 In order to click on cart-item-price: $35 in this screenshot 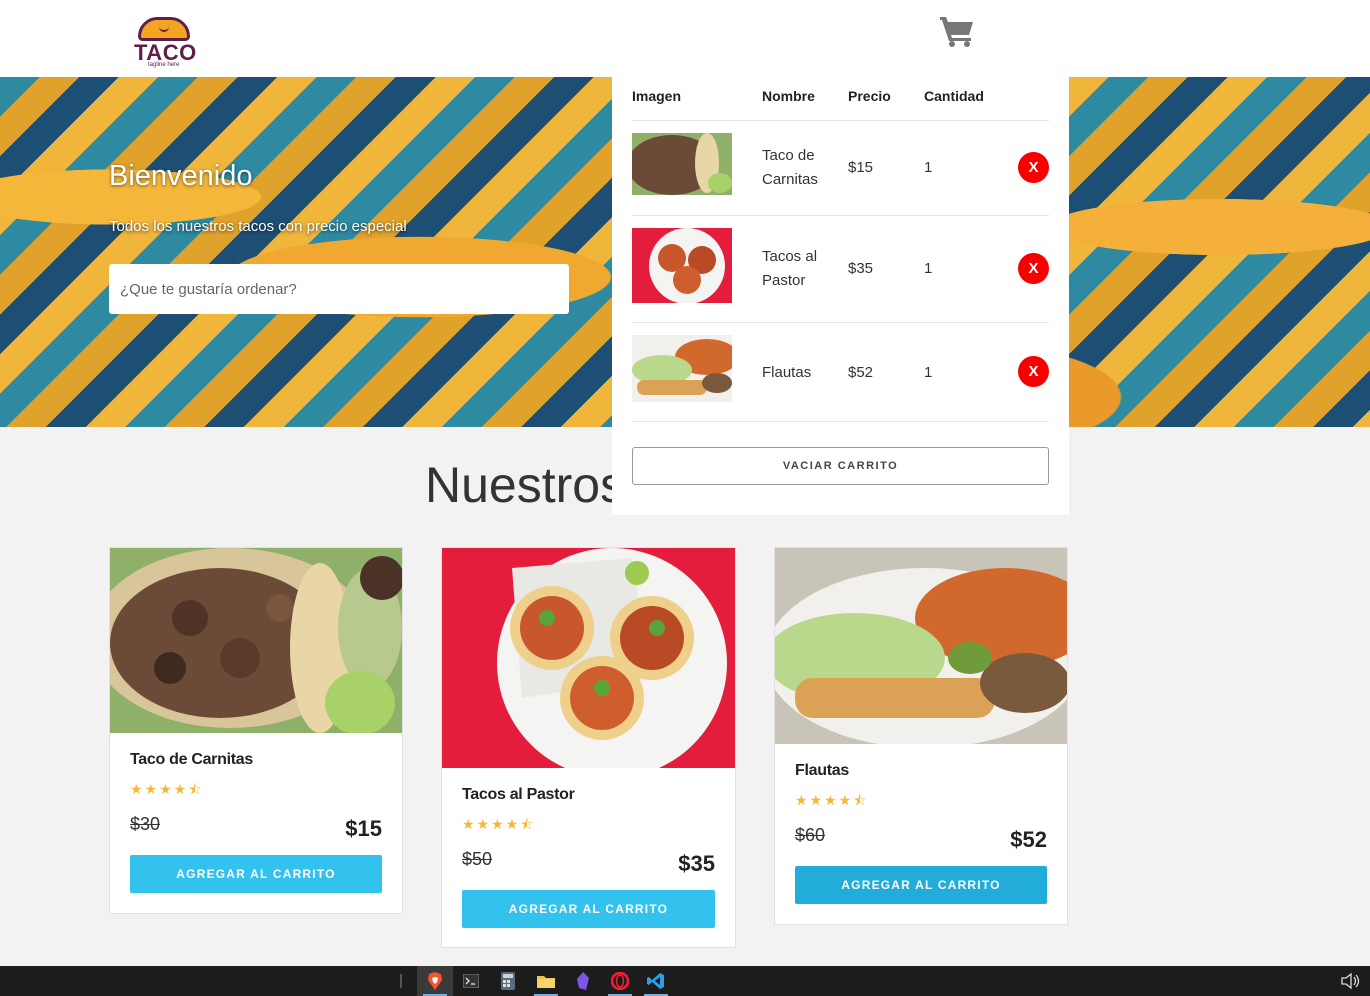, I will do `click(861, 268)`.